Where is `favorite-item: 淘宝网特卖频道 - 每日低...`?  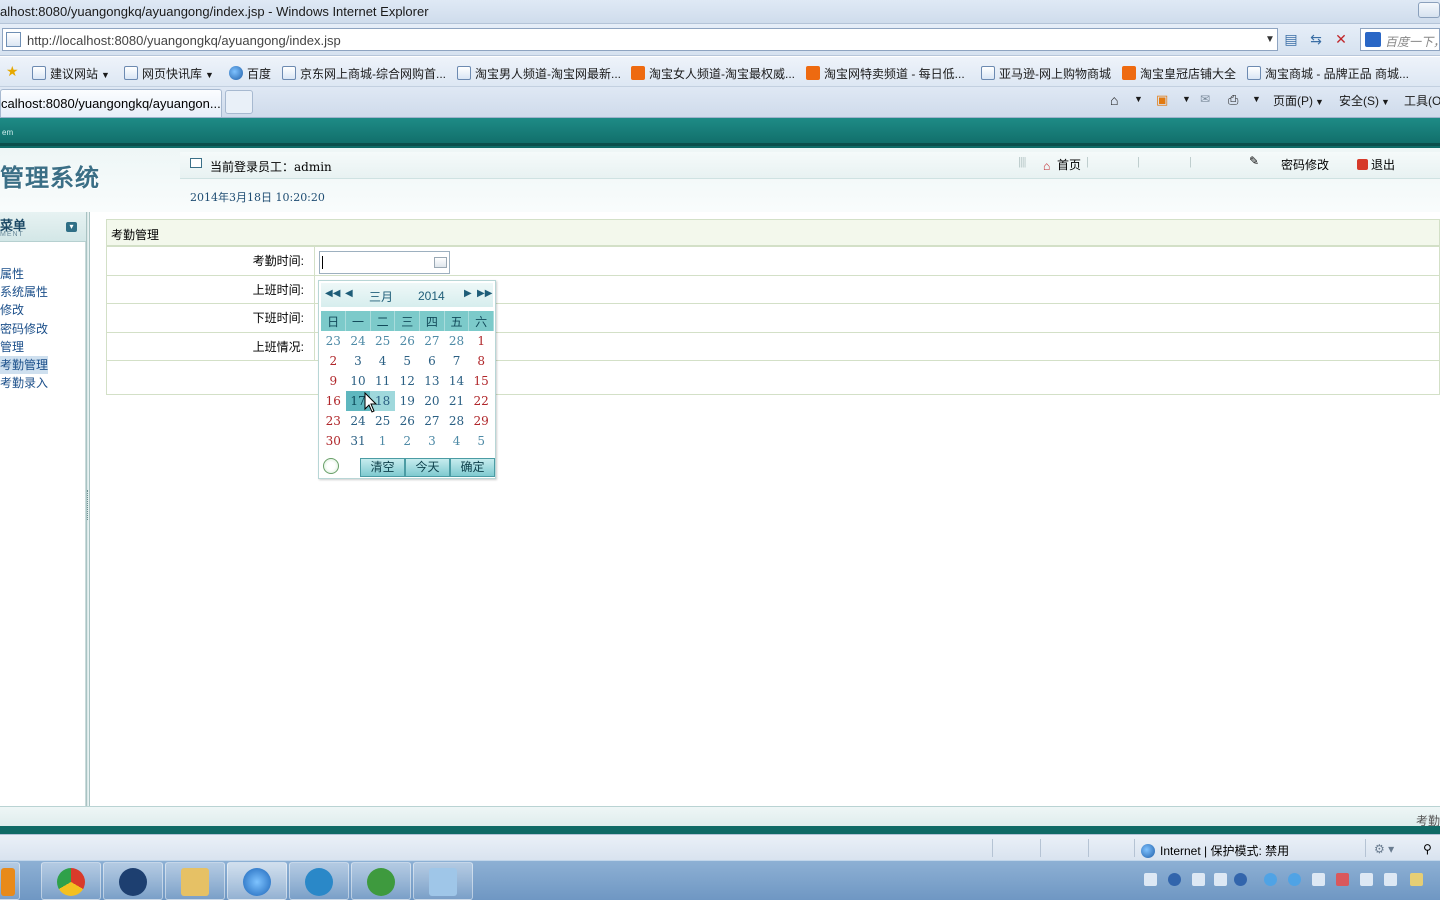
favorite-item: 淘宝网特卖频道 - 每日低... is located at coordinates (885, 73).